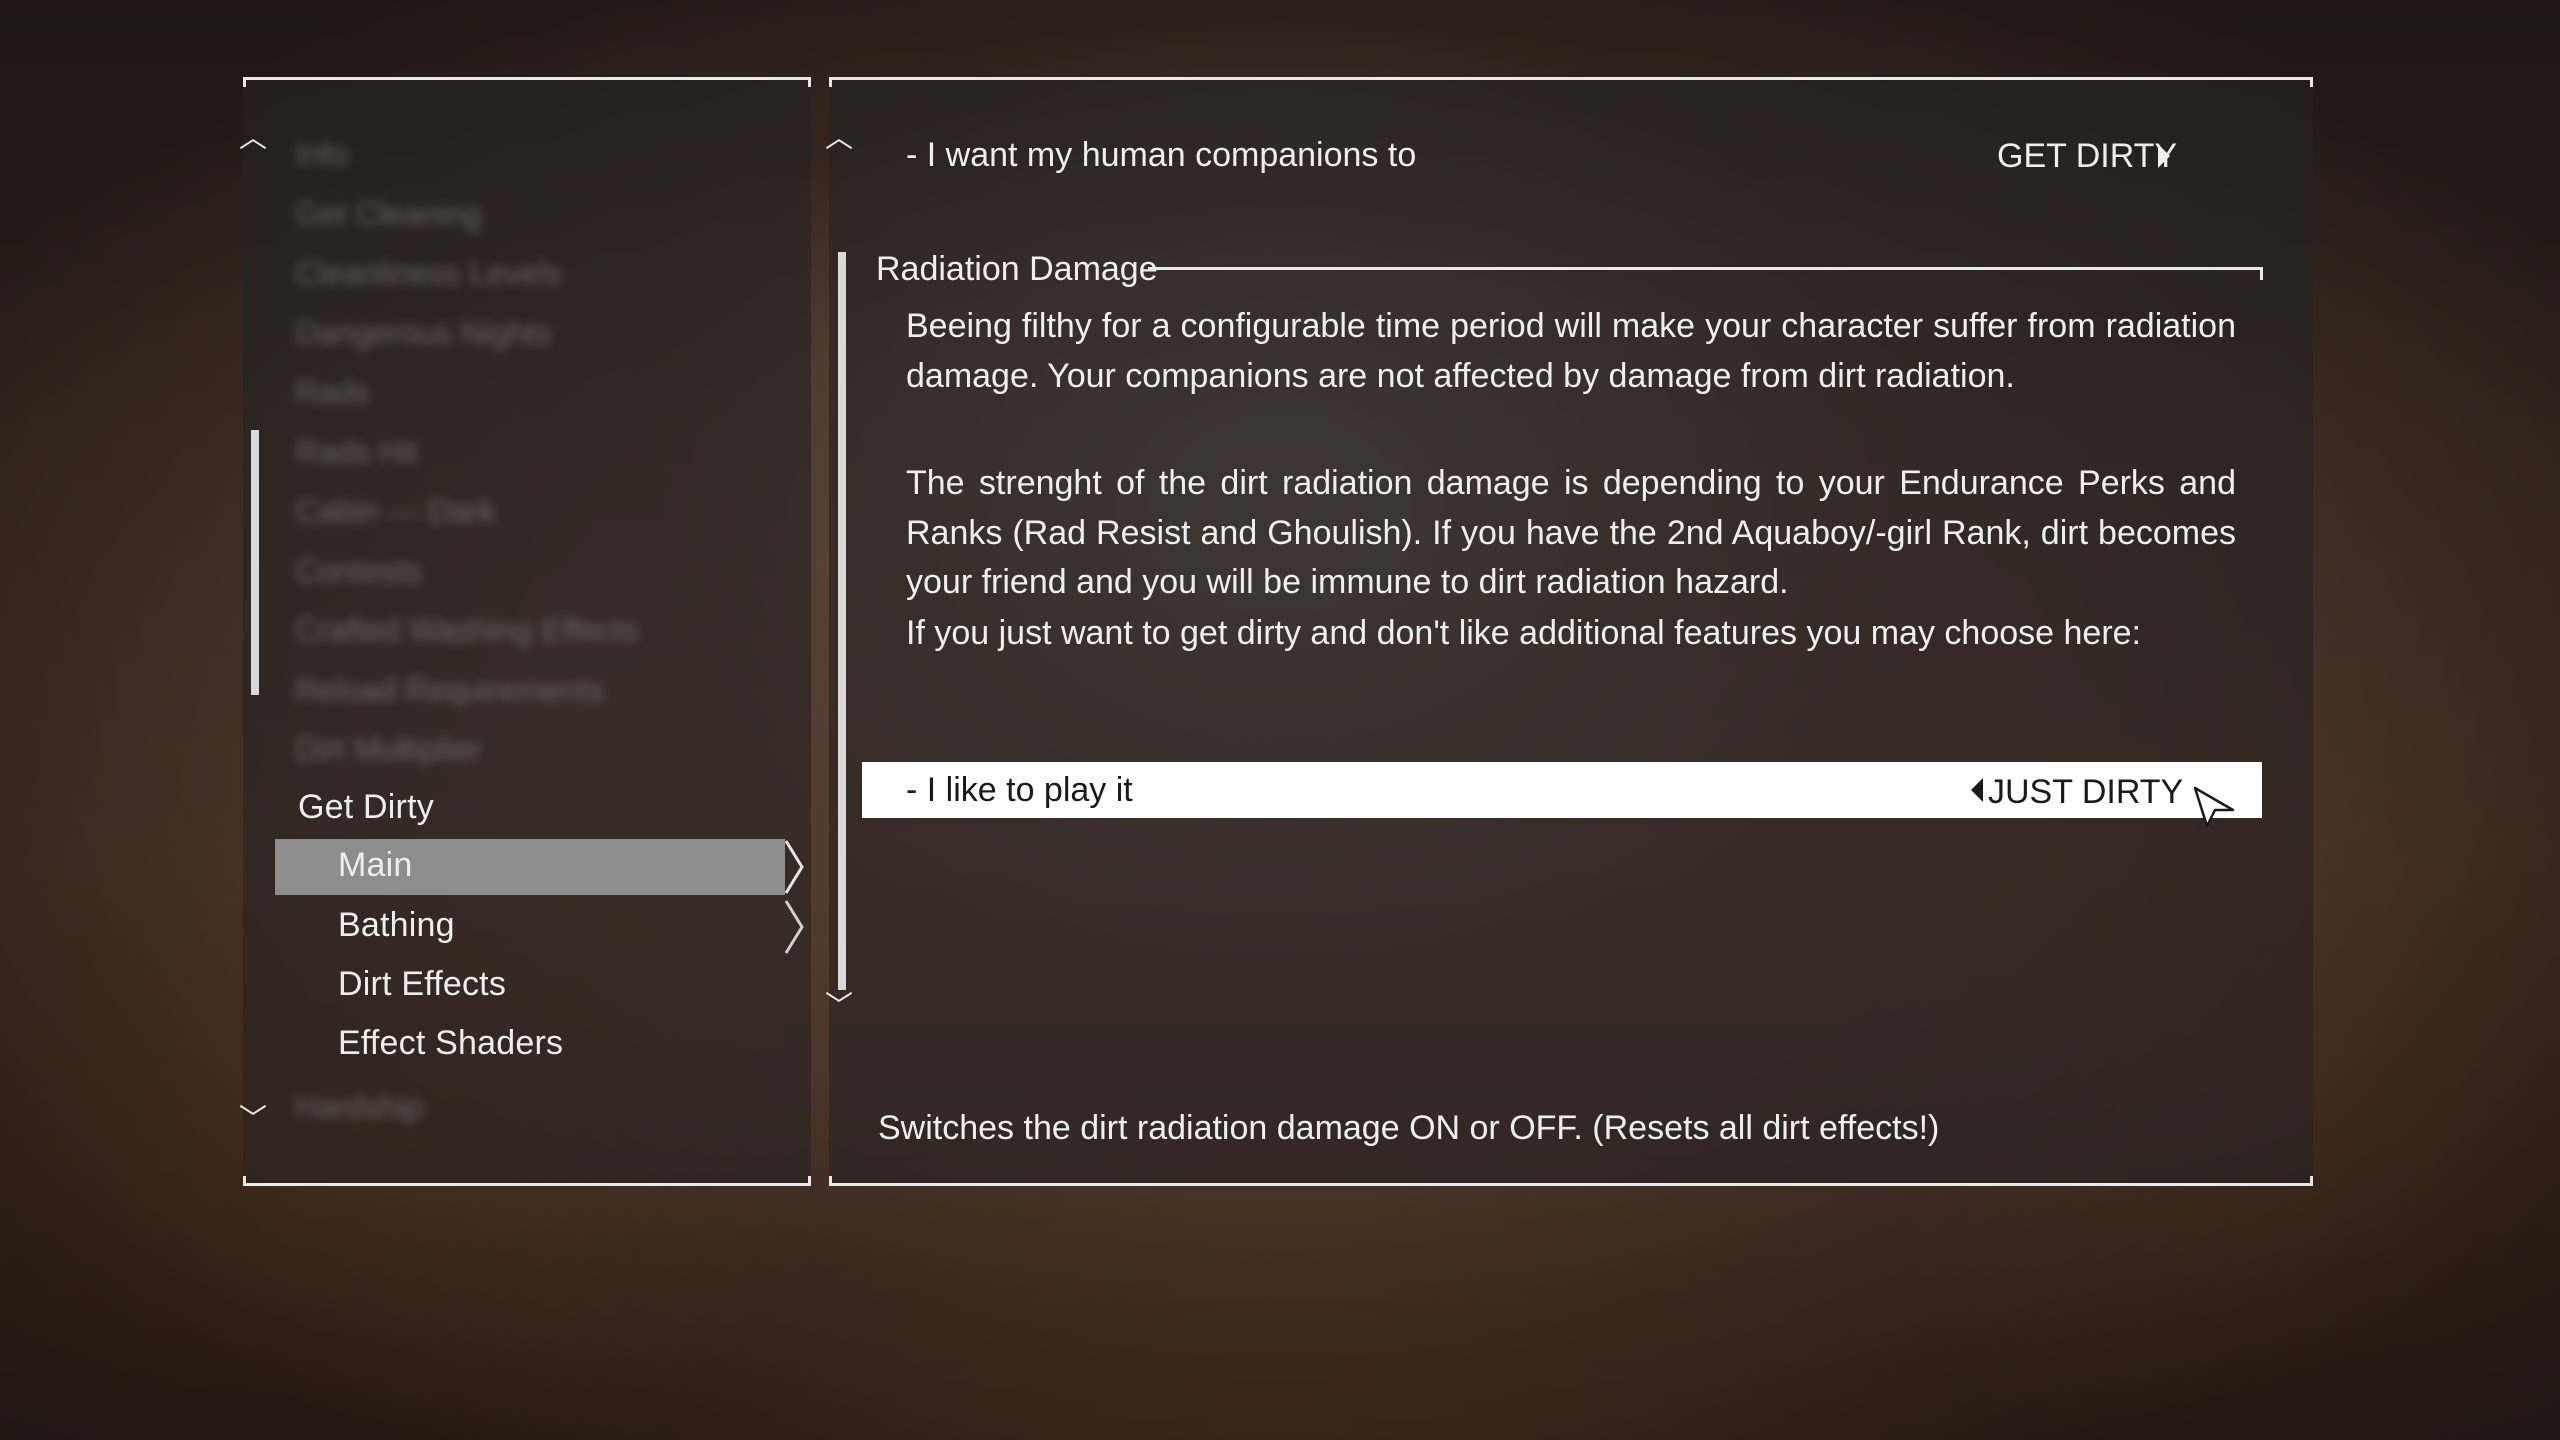 This screenshot has height=1440, width=2560. What do you see at coordinates (253, 1119) in the screenshot?
I see `menu-scroll-down-icon: ﹀` at bounding box center [253, 1119].